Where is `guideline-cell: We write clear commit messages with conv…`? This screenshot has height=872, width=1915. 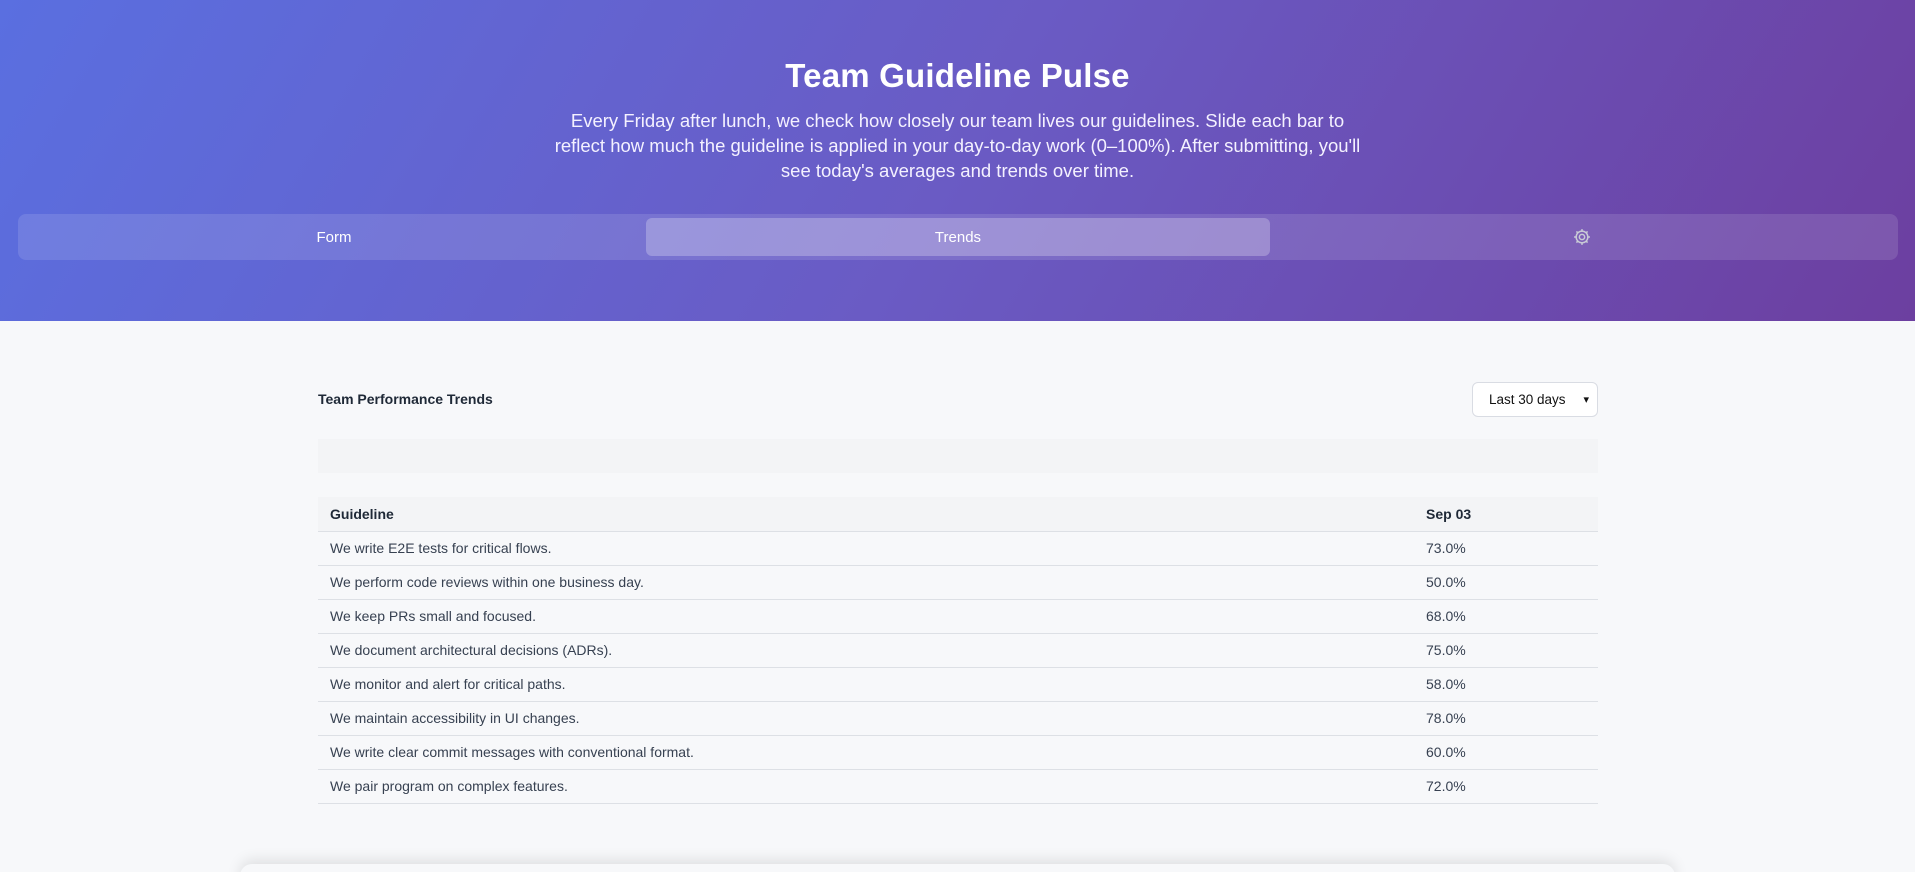
guideline-cell: We write clear commit messages with conv… is located at coordinates (866, 752).